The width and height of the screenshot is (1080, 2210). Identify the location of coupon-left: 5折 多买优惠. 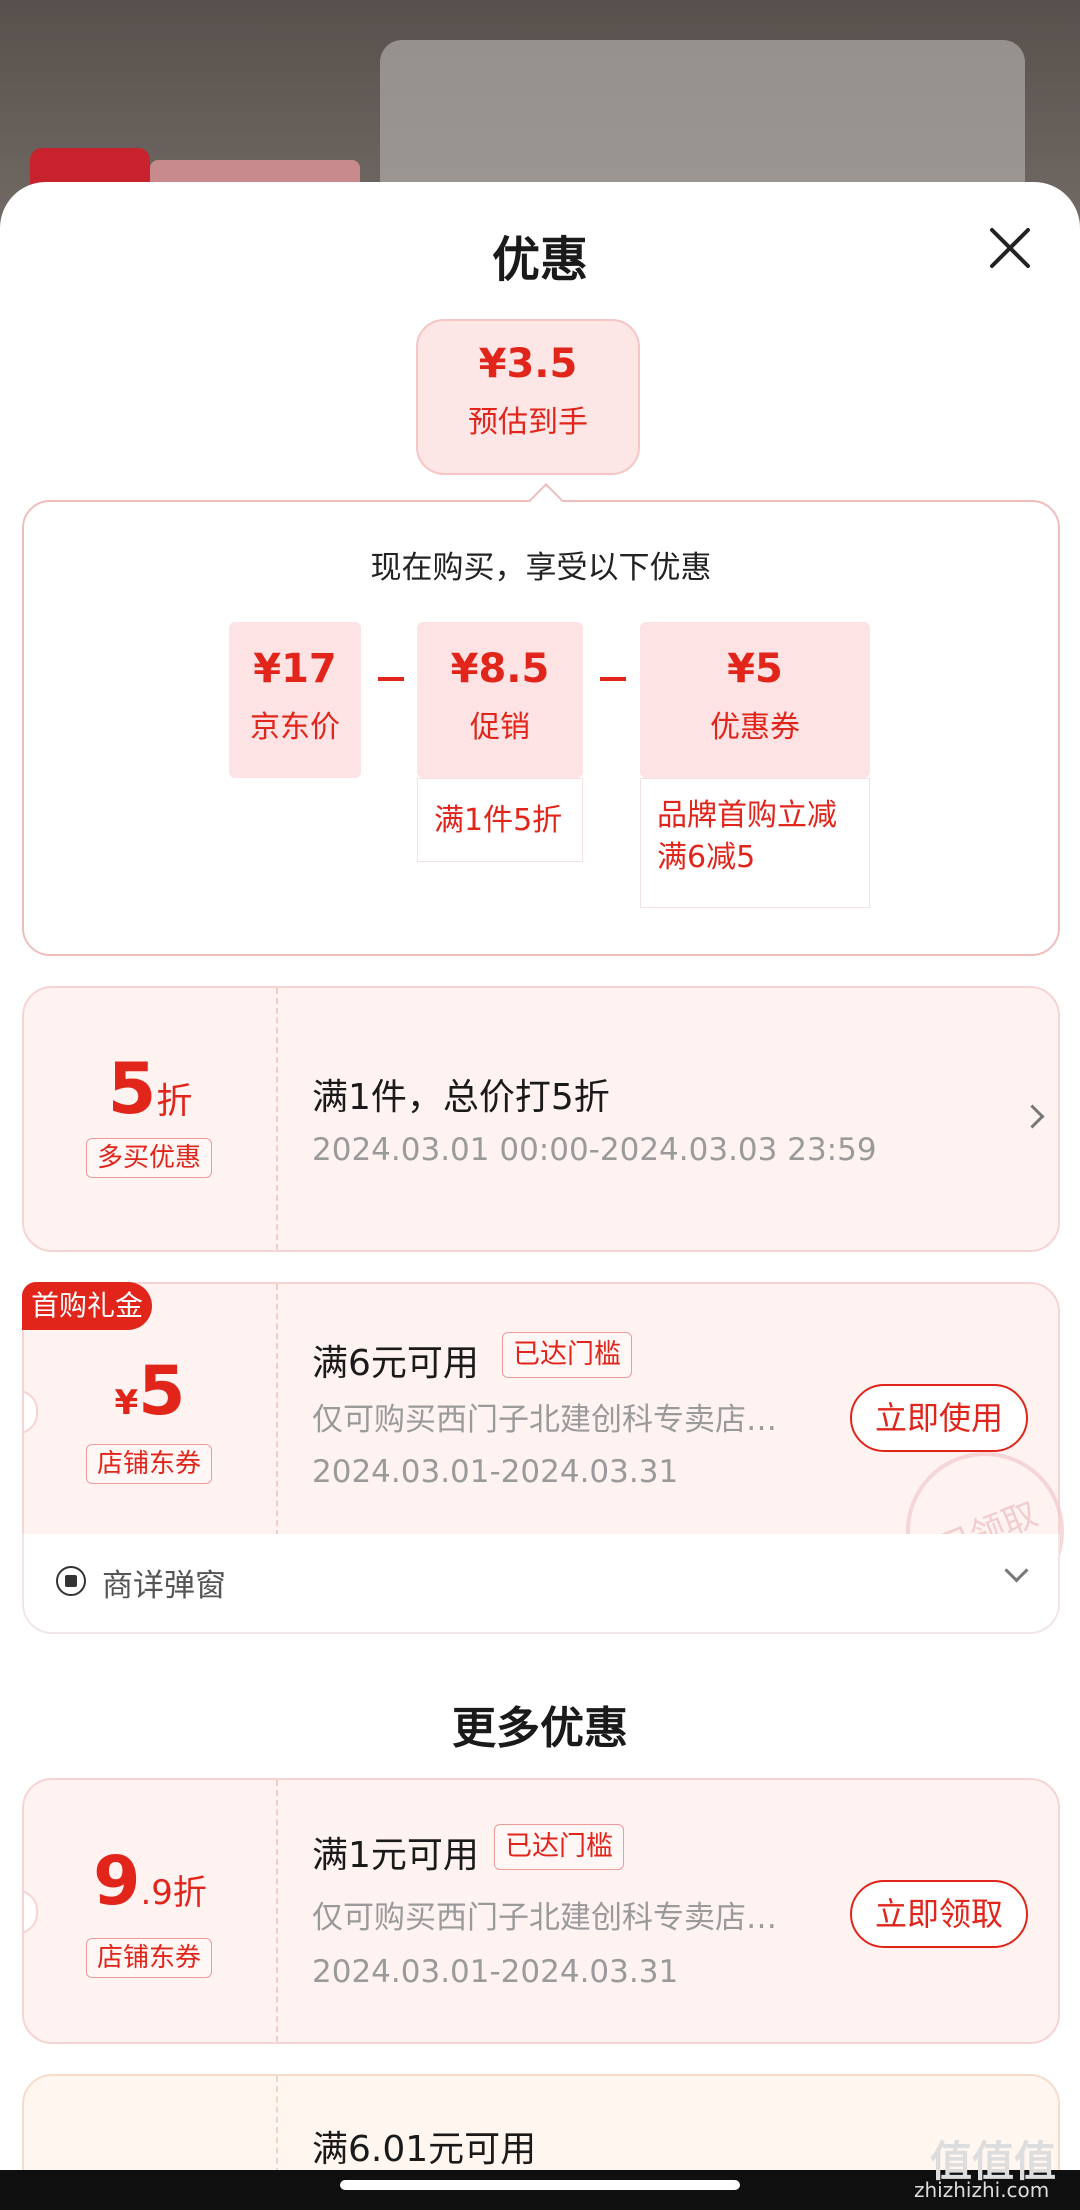
(150, 1119).